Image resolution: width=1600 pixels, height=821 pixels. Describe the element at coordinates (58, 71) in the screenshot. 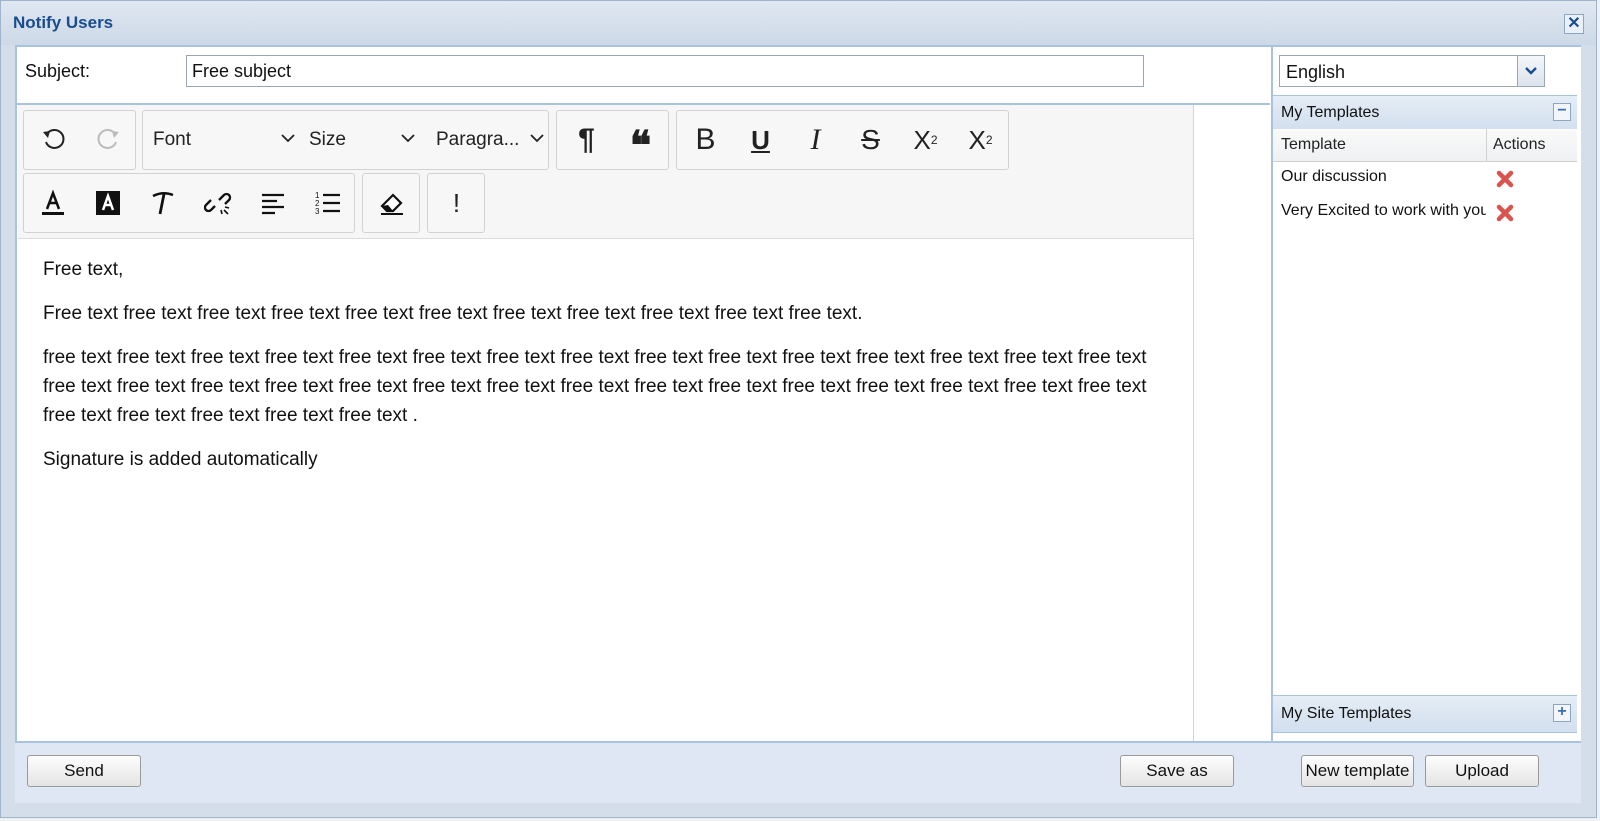

I see `subject-label: Subject:` at that location.